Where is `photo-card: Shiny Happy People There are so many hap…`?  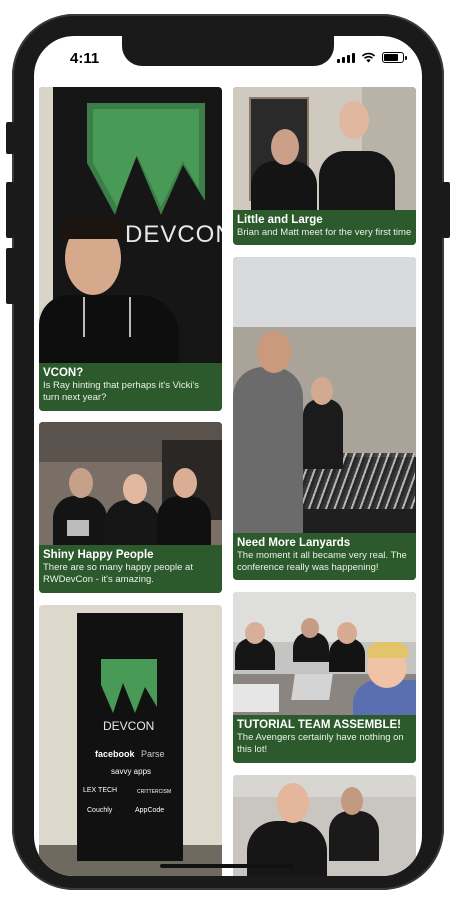 photo-card: Shiny Happy People There are so many hap… is located at coordinates (130, 507).